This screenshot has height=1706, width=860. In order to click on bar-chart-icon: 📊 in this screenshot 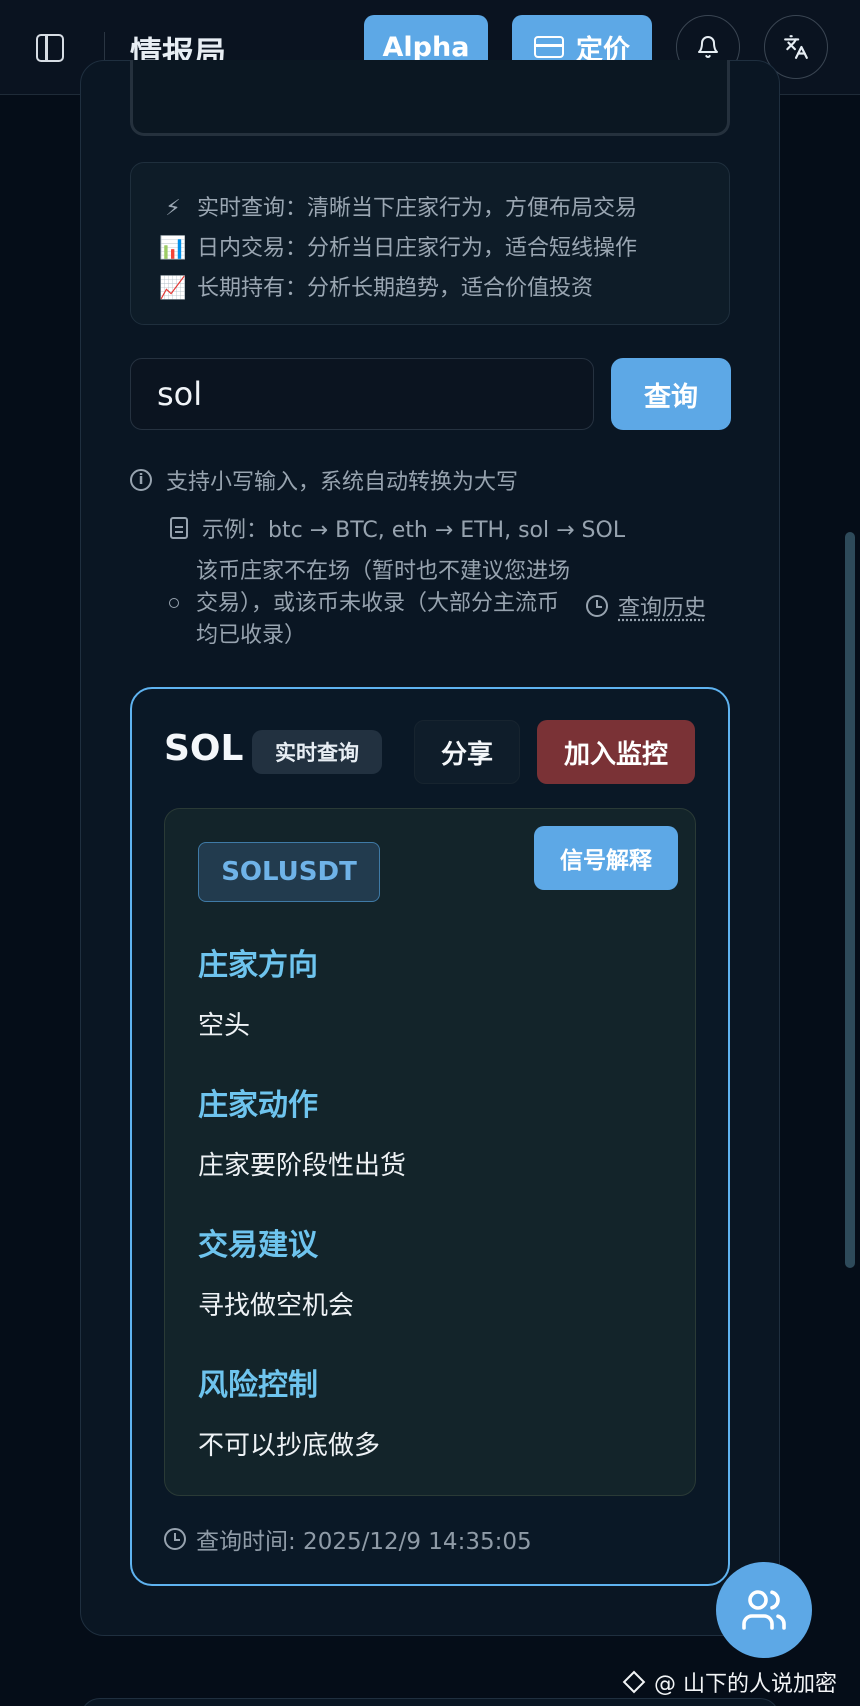, I will do `click(173, 248)`.